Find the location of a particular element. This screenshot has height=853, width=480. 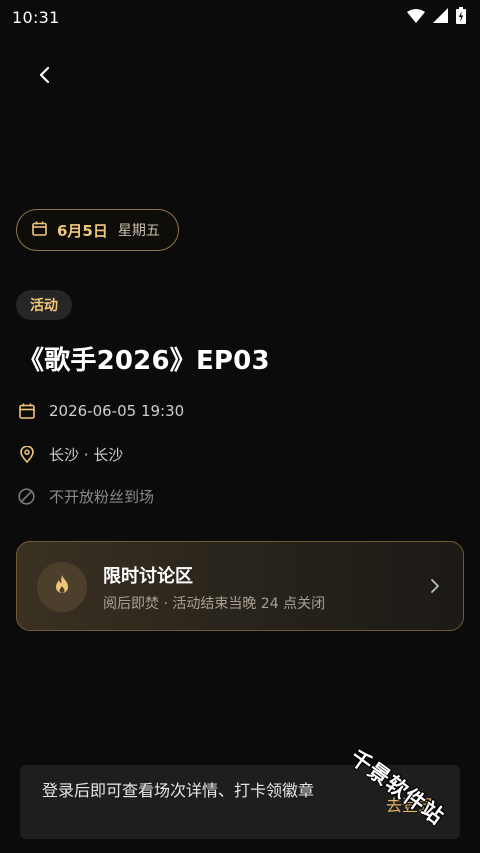

discussion-card: 限时讨论区 阅后即焚 · 活动结束当晚 24 点关闭 is located at coordinates (240, 586).